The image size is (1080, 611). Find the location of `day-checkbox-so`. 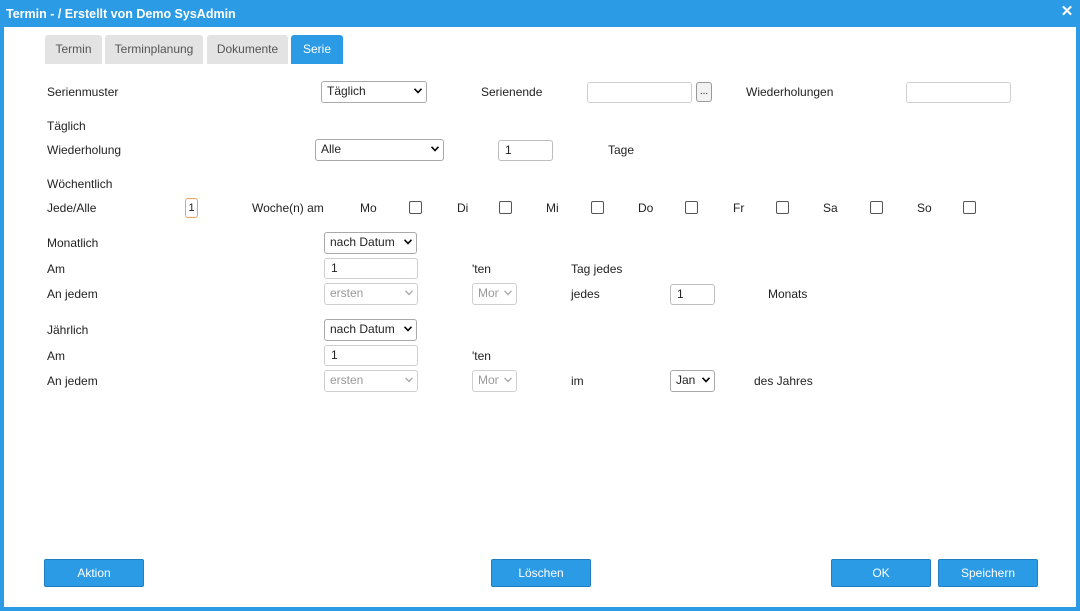

day-checkbox-so is located at coordinates (969, 207).